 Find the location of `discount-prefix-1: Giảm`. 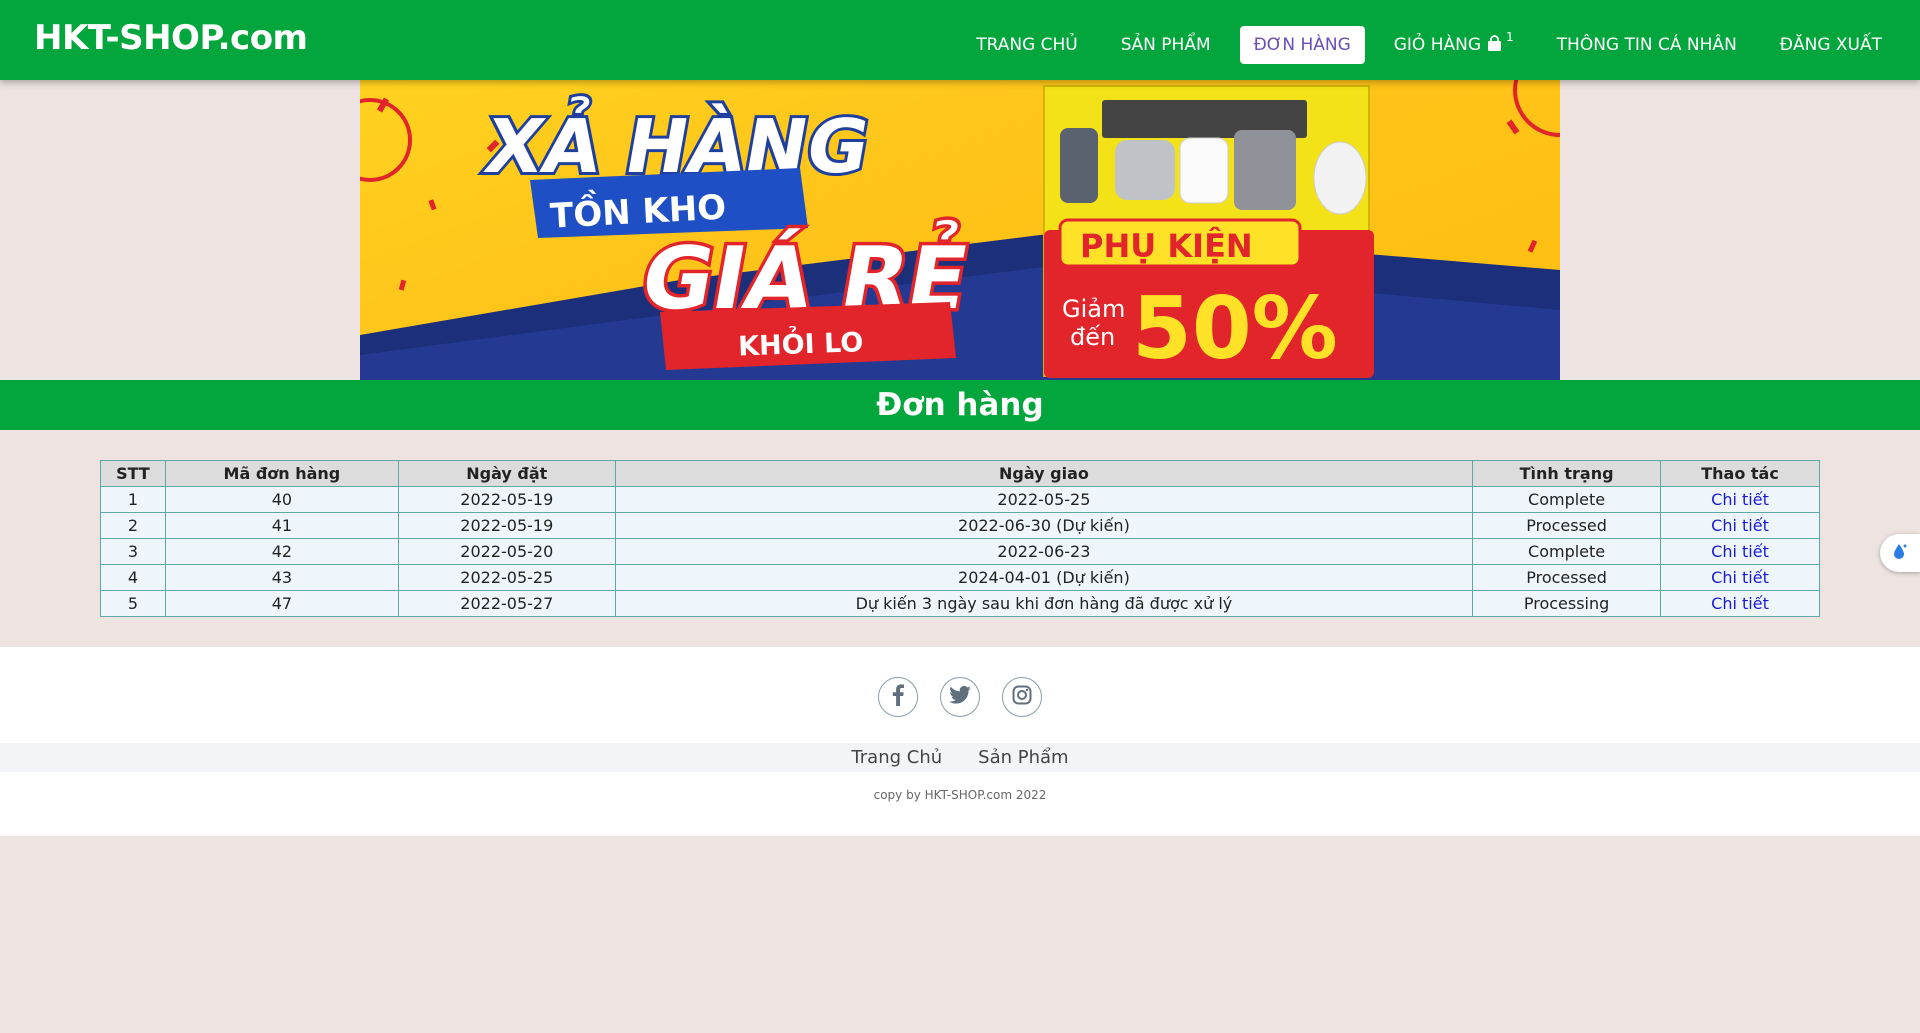

discount-prefix-1: Giảm is located at coordinates (1093, 309).